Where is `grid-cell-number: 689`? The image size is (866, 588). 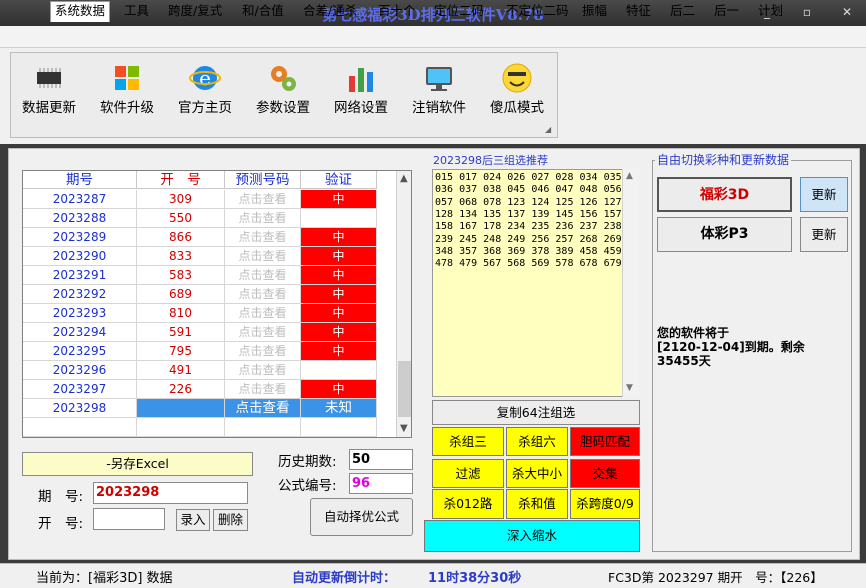 grid-cell-number: 689 is located at coordinates (181, 294).